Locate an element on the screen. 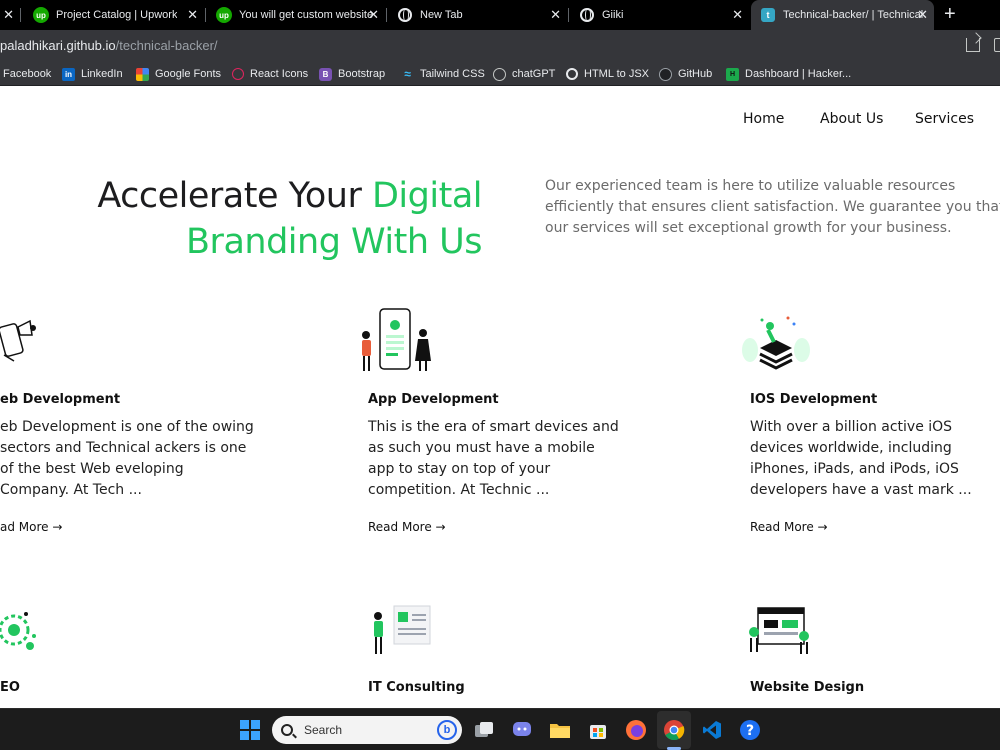  bookmark-label: LinkedIn is located at coordinates (102, 74).